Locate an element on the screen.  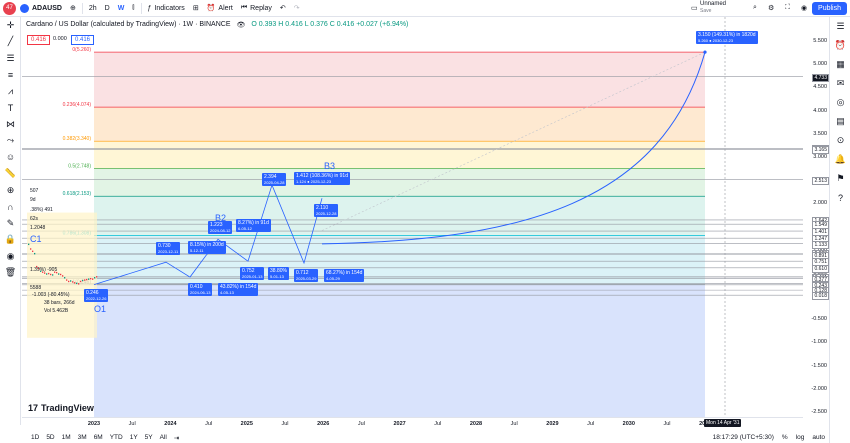
crosshair-icon: ✛ is located at coordinates (10, 25).